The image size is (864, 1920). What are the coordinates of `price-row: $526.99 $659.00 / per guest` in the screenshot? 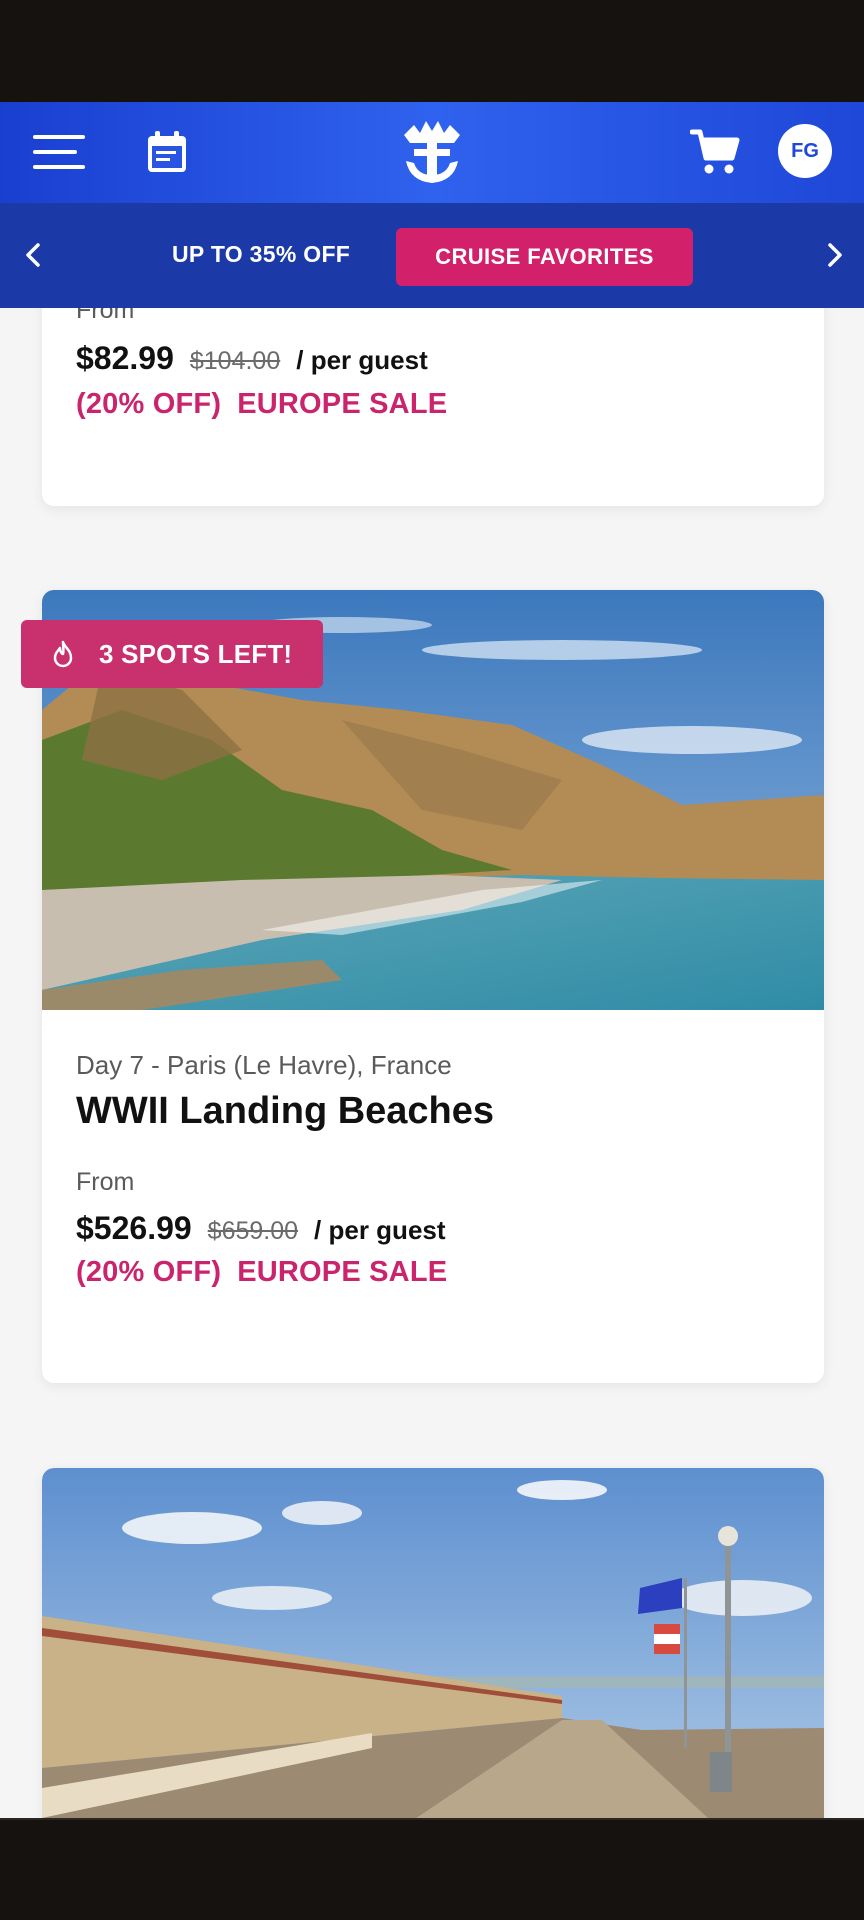 It's located at (261, 1228).